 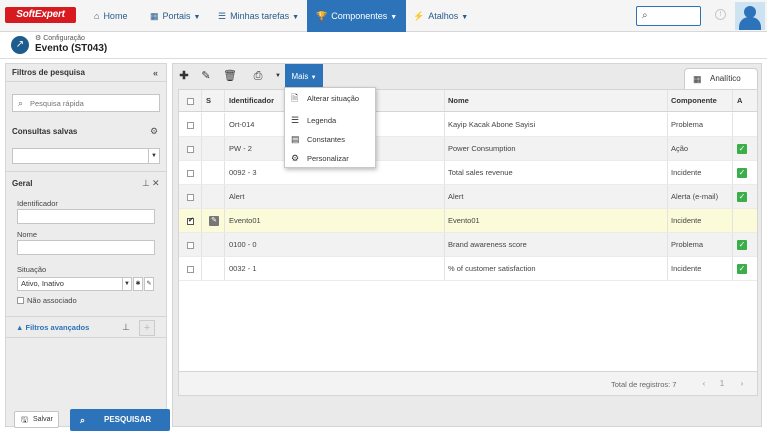 I want to click on column-header-component: Componente, so click(x=694, y=100).